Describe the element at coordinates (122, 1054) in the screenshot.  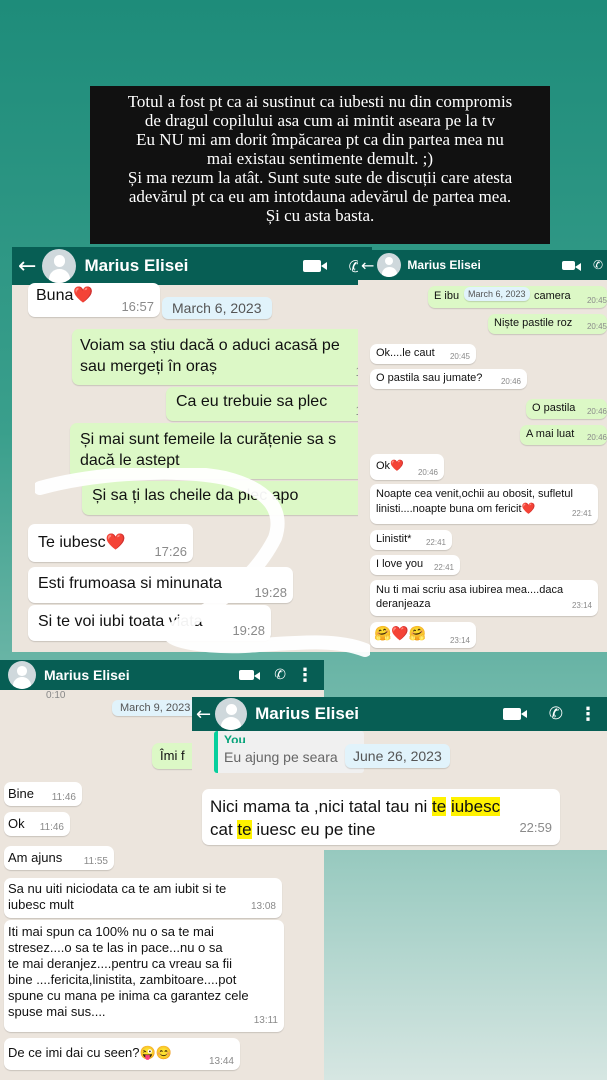
I see `message-bubble: De ce imi dai cu seen?😜😊 13:44` at that location.